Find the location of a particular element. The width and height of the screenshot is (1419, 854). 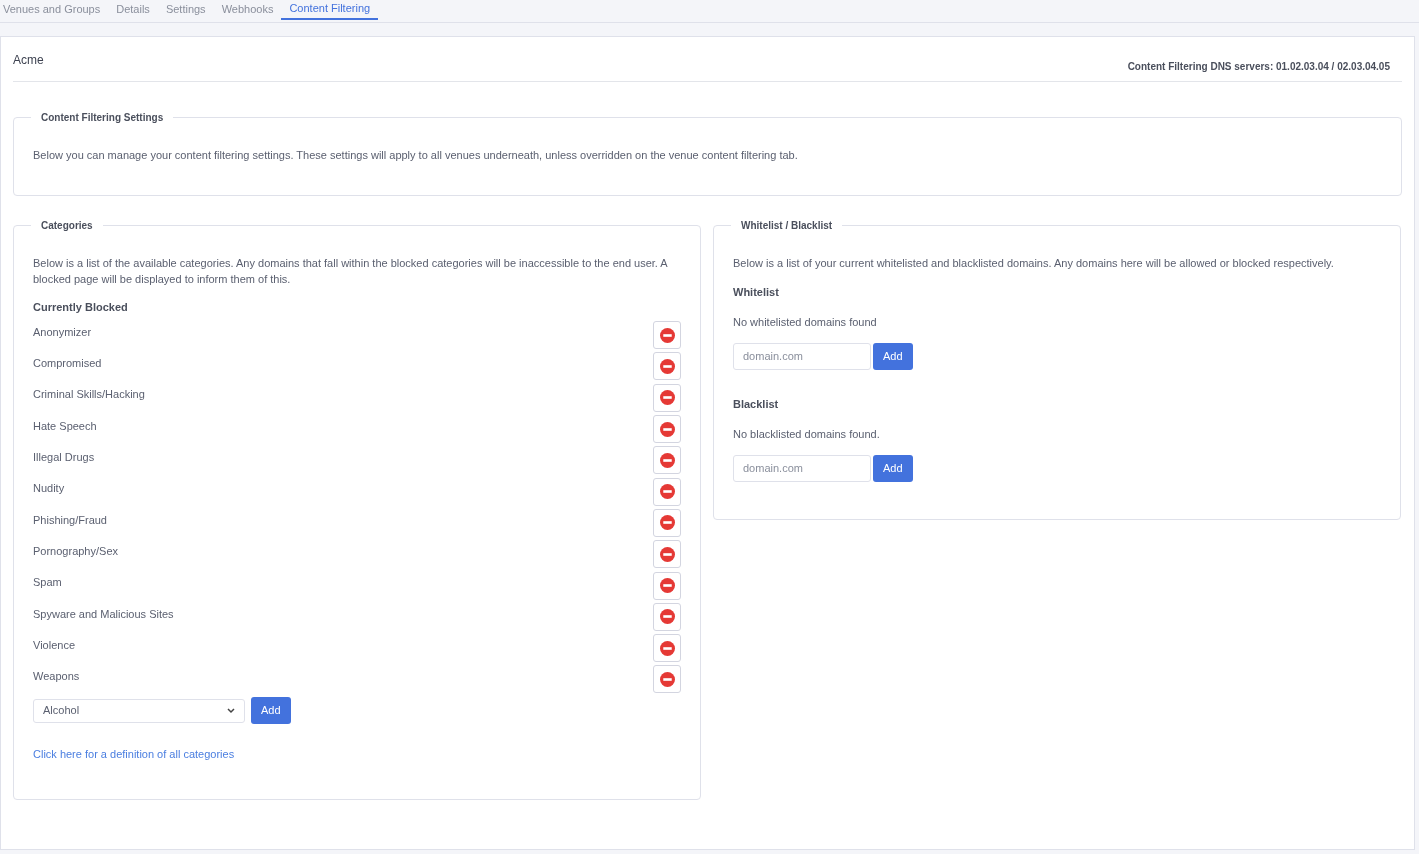

page-title: Acme is located at coordinates (28, 60).